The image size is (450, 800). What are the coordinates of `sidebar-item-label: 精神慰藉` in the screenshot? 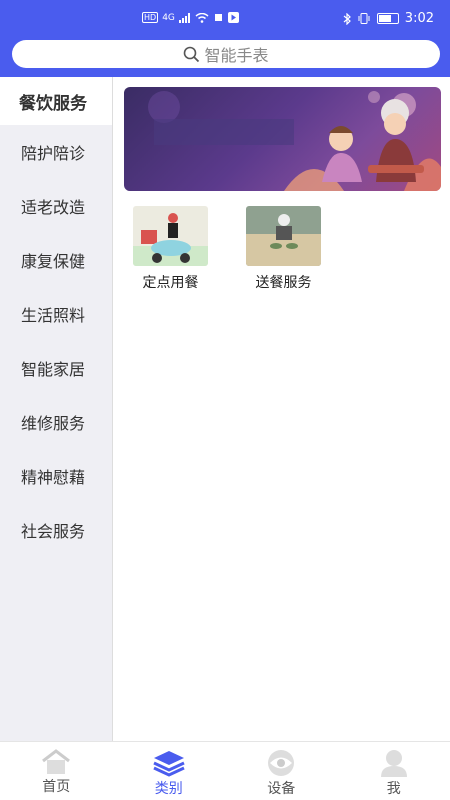 It's located at (53, 477).